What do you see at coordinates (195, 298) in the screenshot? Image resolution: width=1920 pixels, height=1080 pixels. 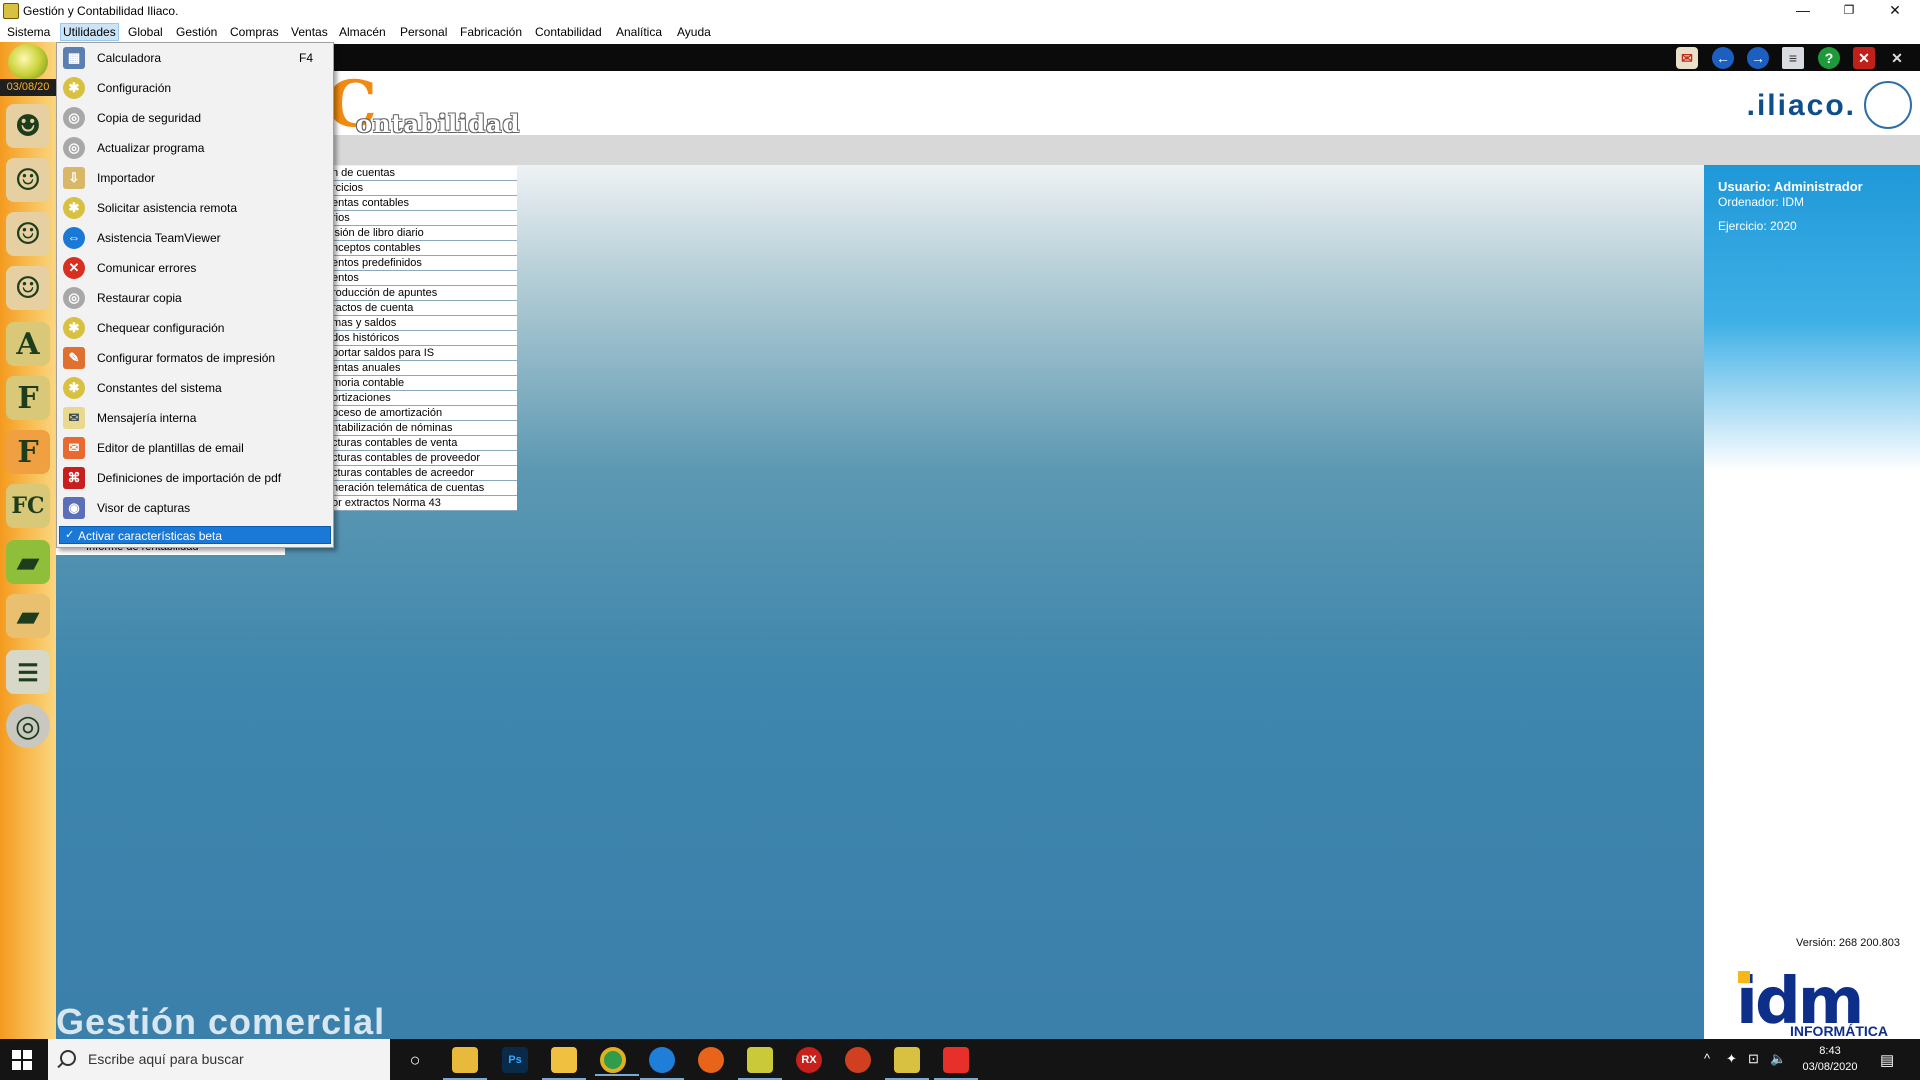 I see `menu-item-restaurar-copia: ◎ Restaurar copia` at bounding box center [195, 298].